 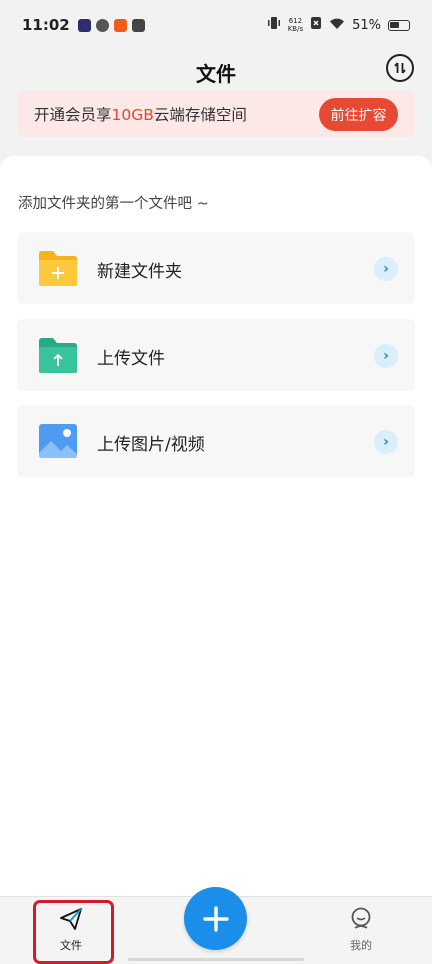 I want to click on upload-file-icon, so click(x=58, y=355).